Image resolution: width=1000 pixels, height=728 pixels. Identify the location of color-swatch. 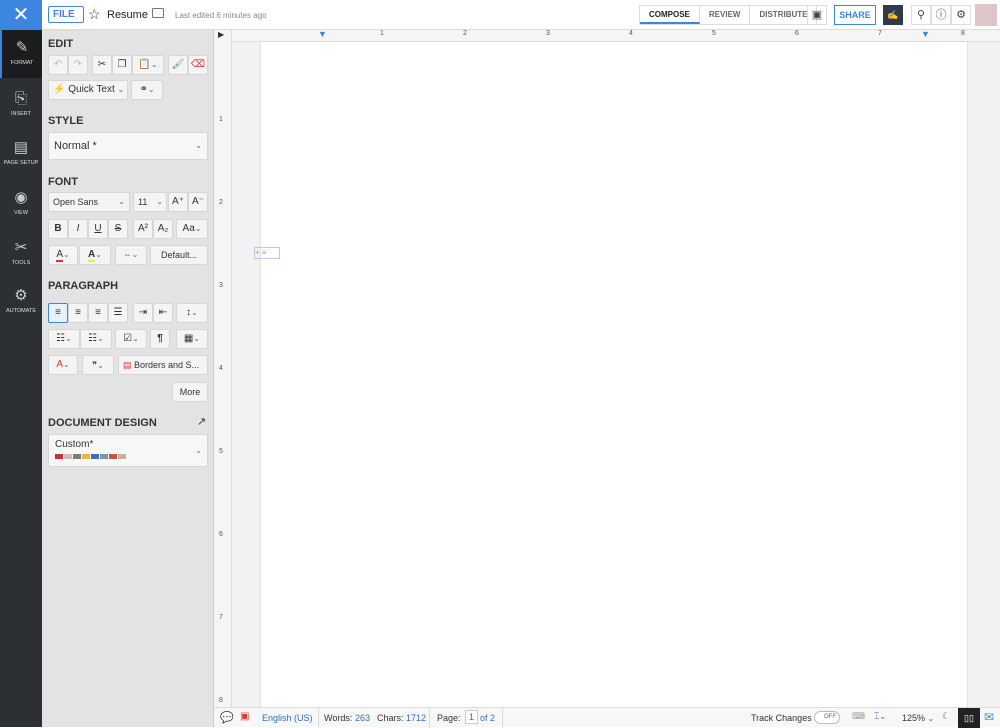
(59, 456).